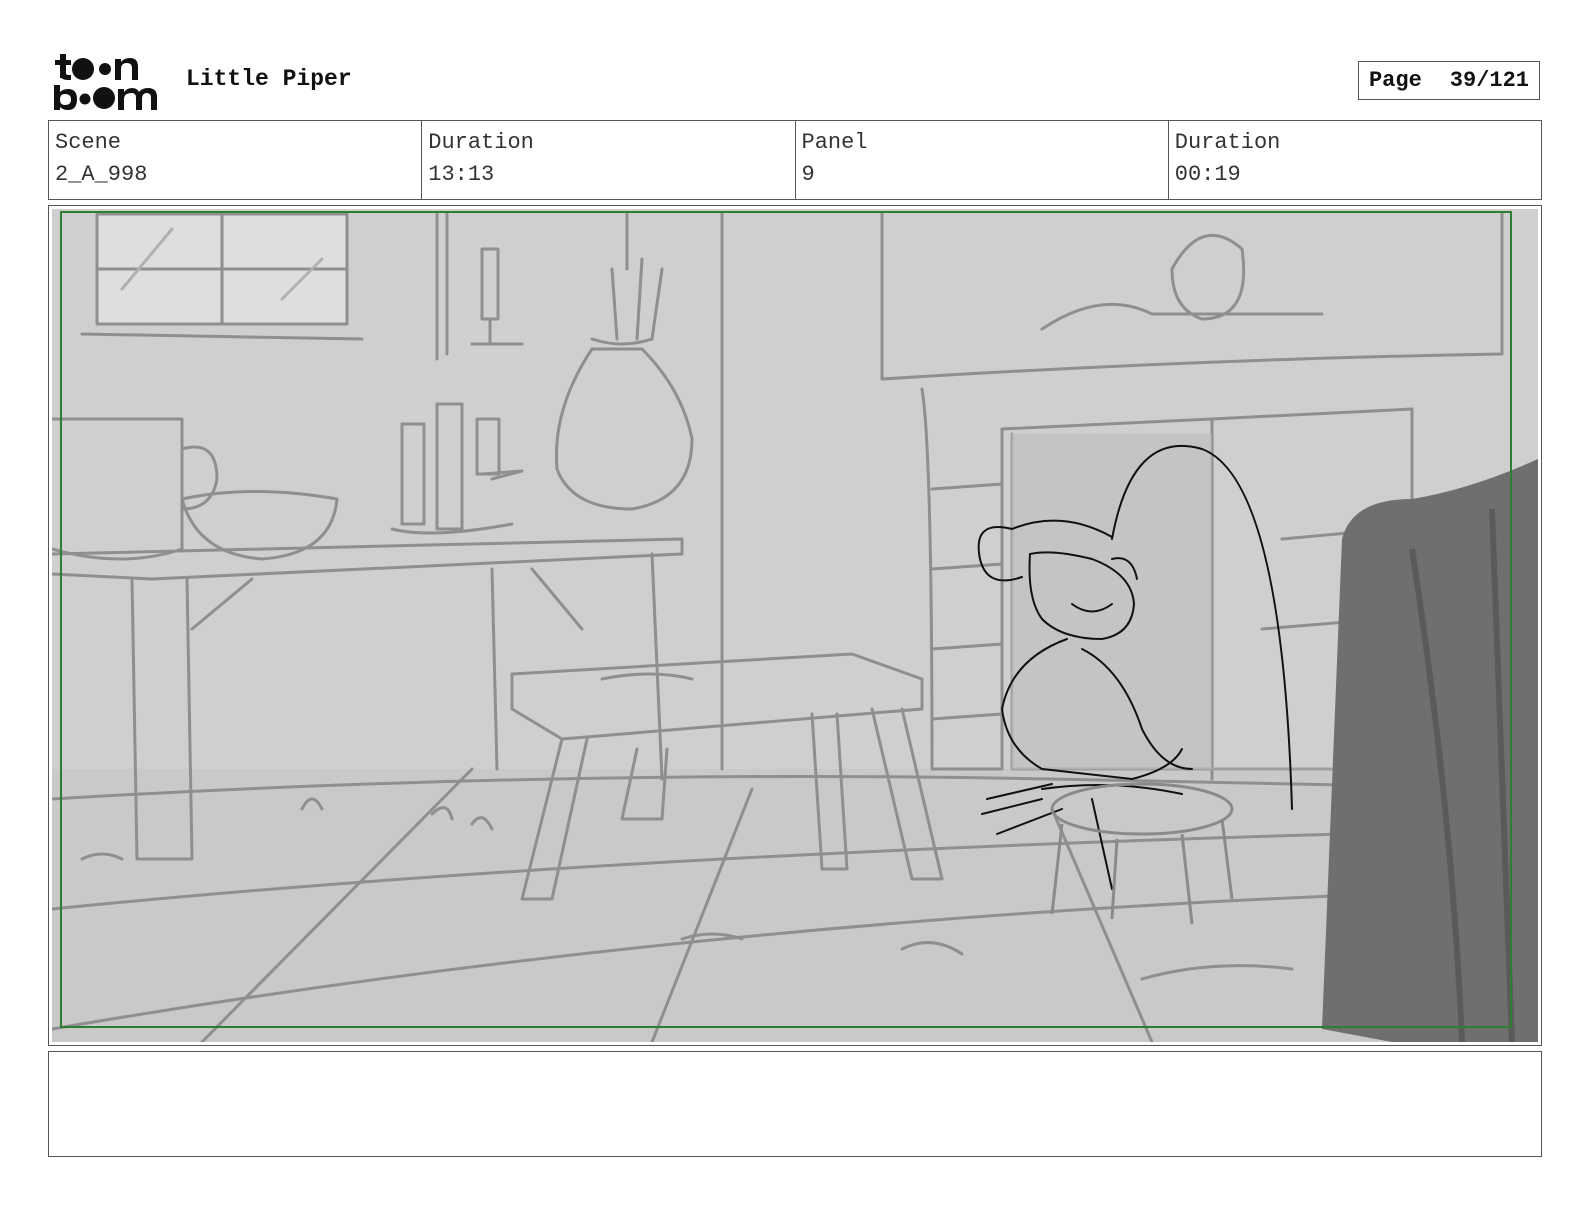 The height and width of the screenshot is (1224, 1584). I want to click on curtain-shape, so click(1430, 750).